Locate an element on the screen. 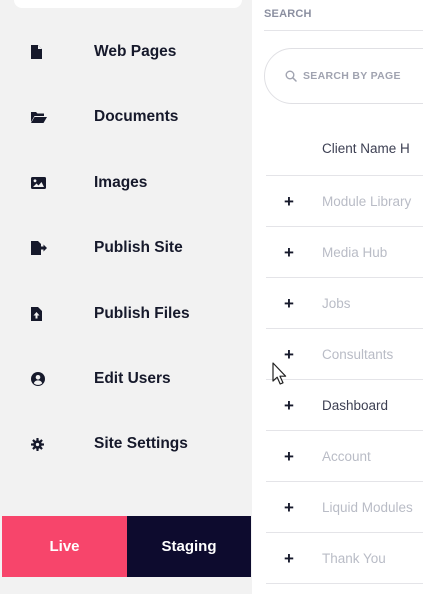 The width and height of the screenshot is (423, 594). table-row: + Liquid Modules is located at coordinates (344, 507).